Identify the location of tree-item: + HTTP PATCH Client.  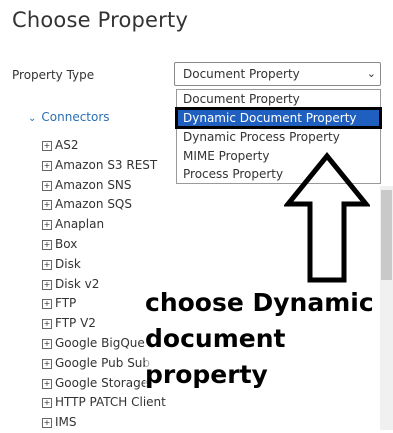
(104, 403).